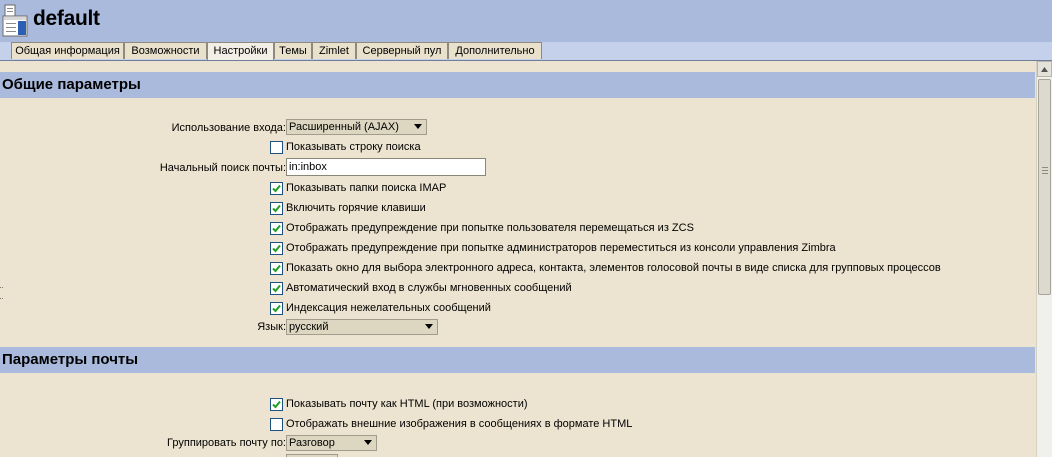 The image size is (1052, 457). What do you see at coordinates (67, 50) in the screenshot?
I see `tab-general-info: Общая информация` at bounding box center [67, 50].